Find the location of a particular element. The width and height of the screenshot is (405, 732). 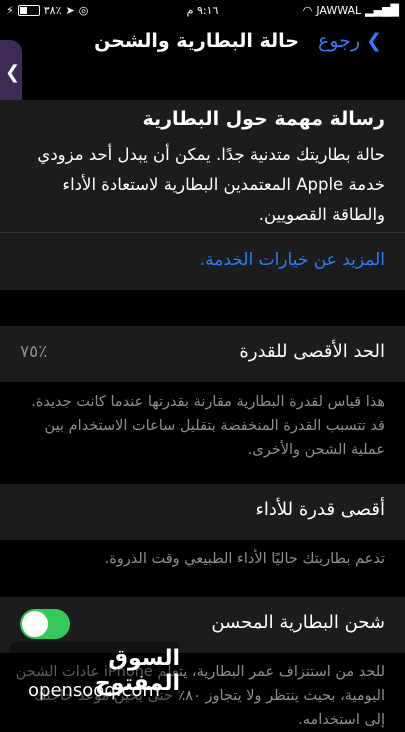

status-bar: ⚡ ٣٨٪ ➤ ◎ ٩:١٦ م ◠ JAWWAL ▂▄▆█ is located at coordinates (202, 11).